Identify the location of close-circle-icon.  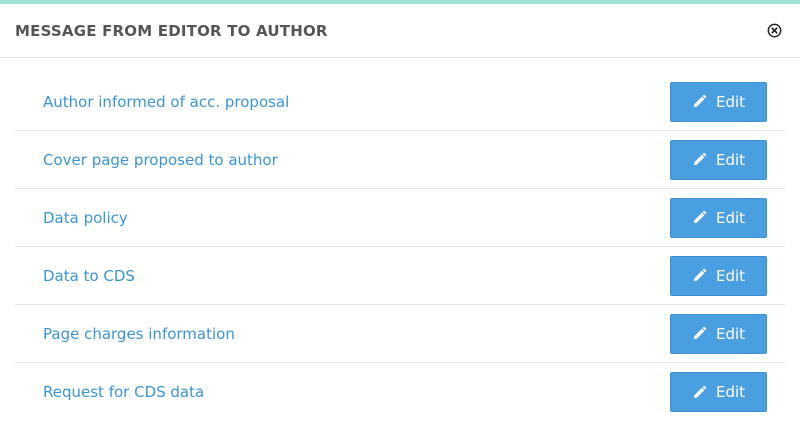
(774, 30).